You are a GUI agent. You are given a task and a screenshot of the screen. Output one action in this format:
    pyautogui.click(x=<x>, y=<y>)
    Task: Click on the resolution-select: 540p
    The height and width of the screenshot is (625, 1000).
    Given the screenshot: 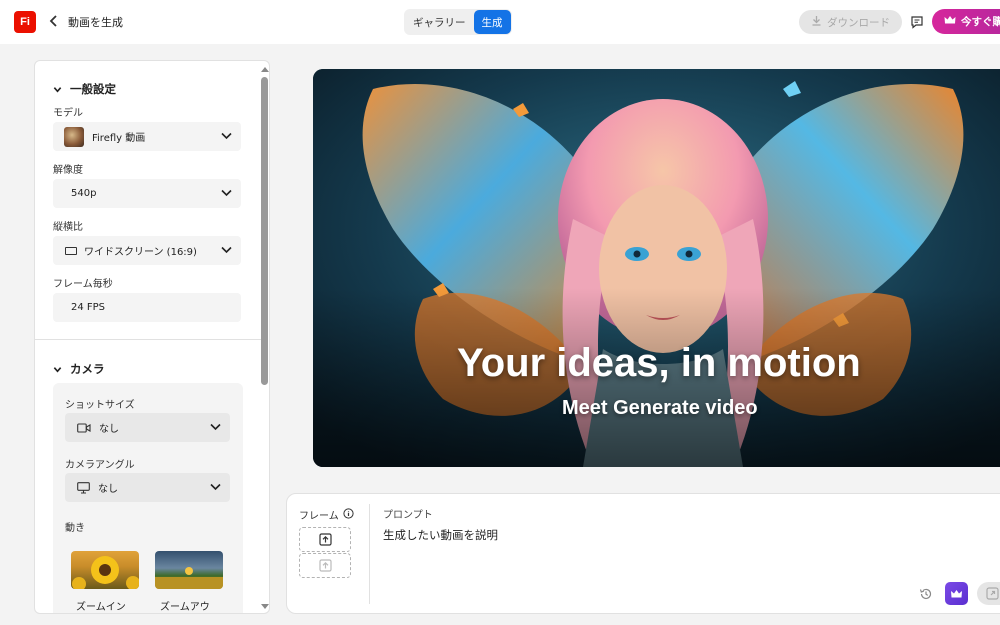 What is the action you would take?
    pyautogui.click(x=147, y=193)
    